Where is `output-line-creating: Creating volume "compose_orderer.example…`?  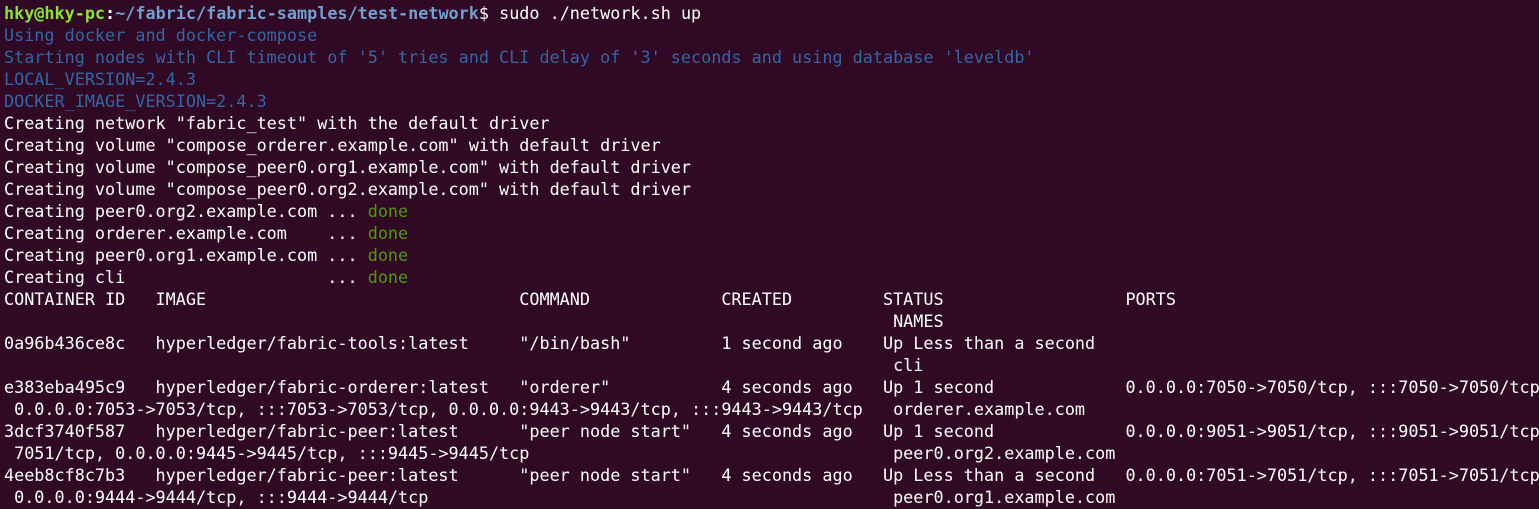
output-line-creating: Creating volume "compose_orderer.example… is located at coordinates (332, 145).